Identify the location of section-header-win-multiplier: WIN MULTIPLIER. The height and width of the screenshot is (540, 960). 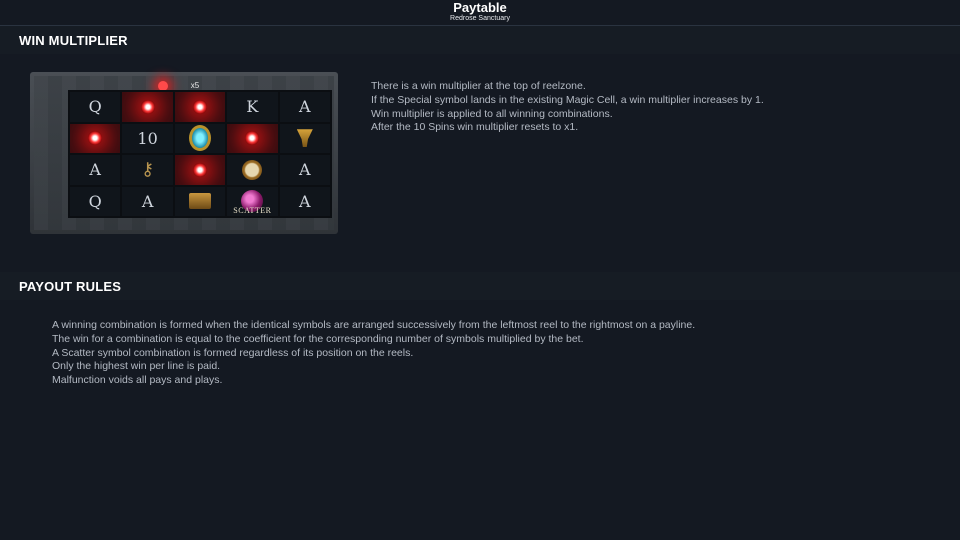
(480, 40).